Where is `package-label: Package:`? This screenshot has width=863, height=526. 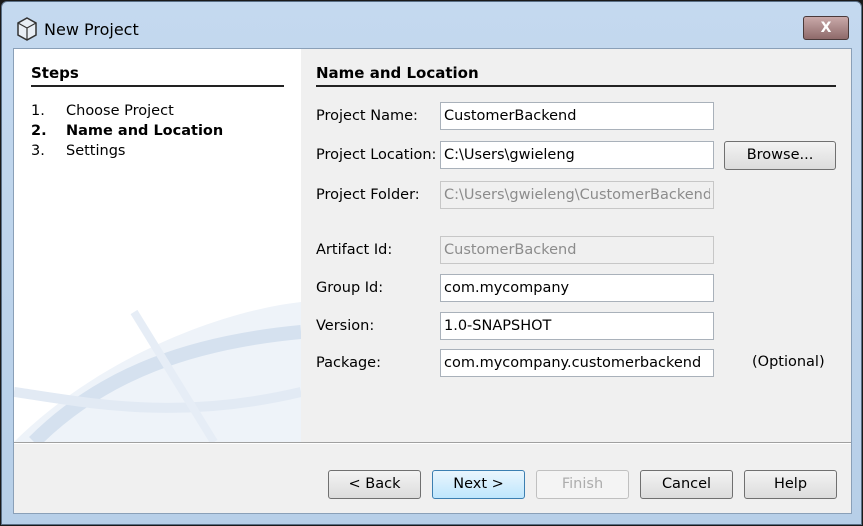
package-label: Package: is located at coordinates (348, 363).